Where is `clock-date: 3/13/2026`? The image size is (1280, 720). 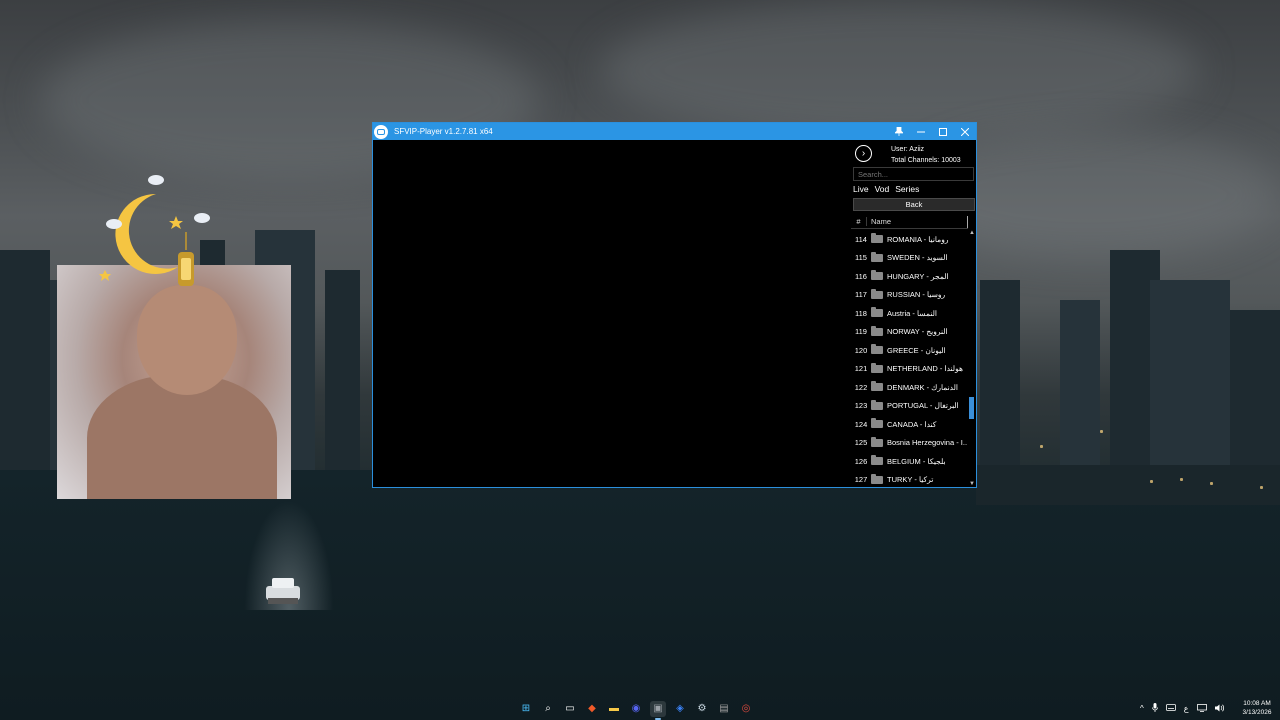
clock-date: 3/13/2026 is located at coordinates (1257, 712).